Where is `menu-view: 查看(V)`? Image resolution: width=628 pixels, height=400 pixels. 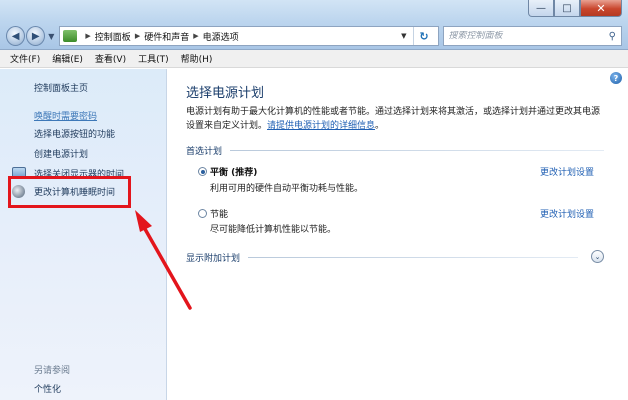
menu-view: 查看(V) is located at coordinates (110, 58).